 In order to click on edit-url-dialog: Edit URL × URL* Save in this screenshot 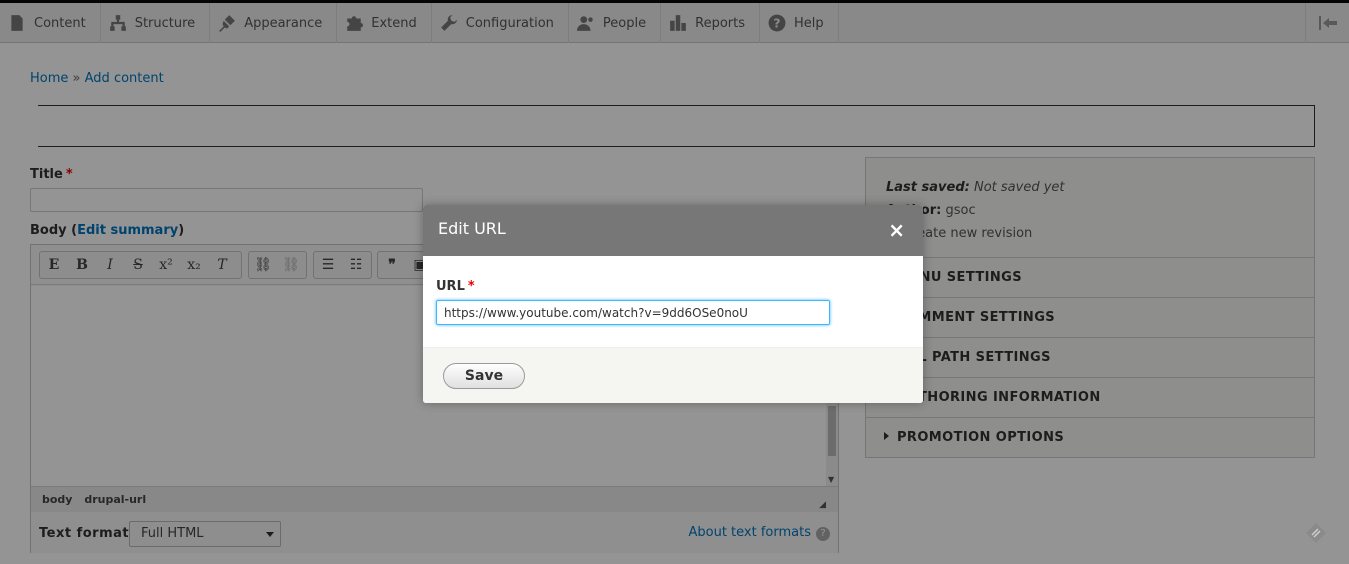, I will do `click(673, 304)`.